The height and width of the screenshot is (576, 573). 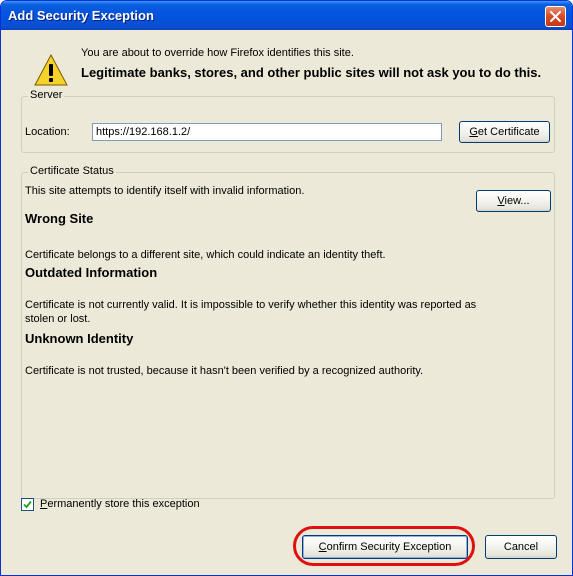 I want to click on window-title: Add Security Exception, so click(x=81, y=15).